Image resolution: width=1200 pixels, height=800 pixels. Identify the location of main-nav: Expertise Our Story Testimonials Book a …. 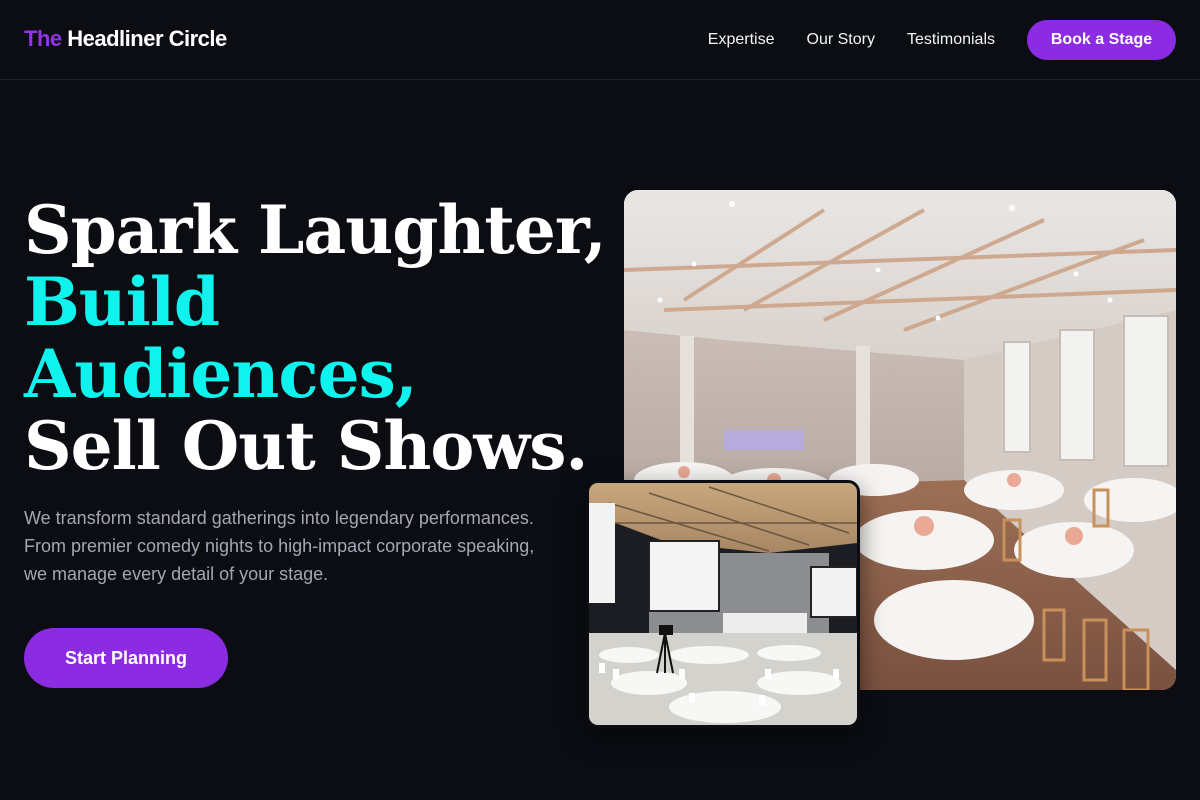
(942, 40).